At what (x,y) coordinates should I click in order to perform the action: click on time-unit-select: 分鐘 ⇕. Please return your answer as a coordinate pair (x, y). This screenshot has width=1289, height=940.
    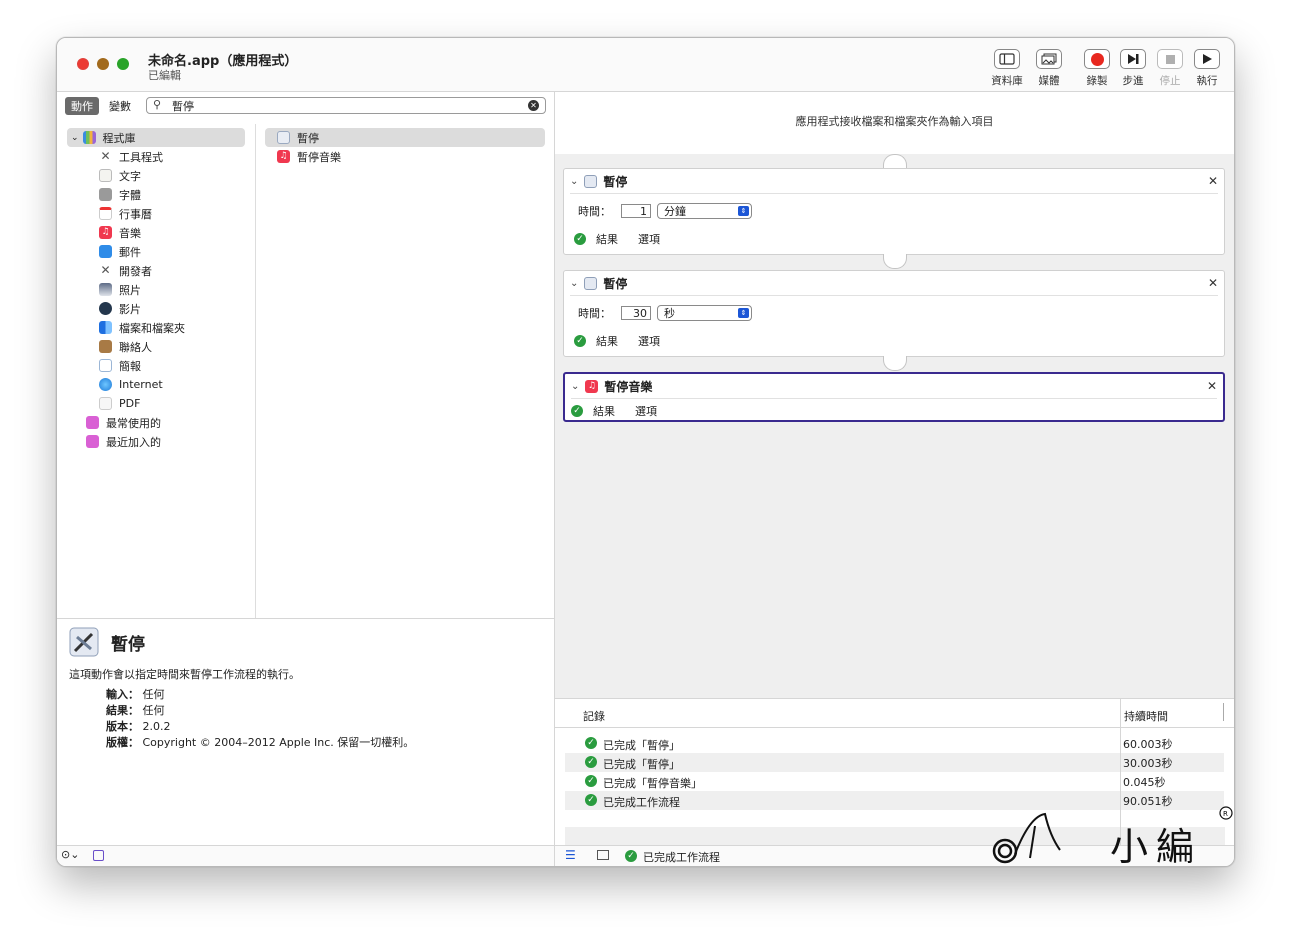
    Looking at the image, I should click on (704, 211).